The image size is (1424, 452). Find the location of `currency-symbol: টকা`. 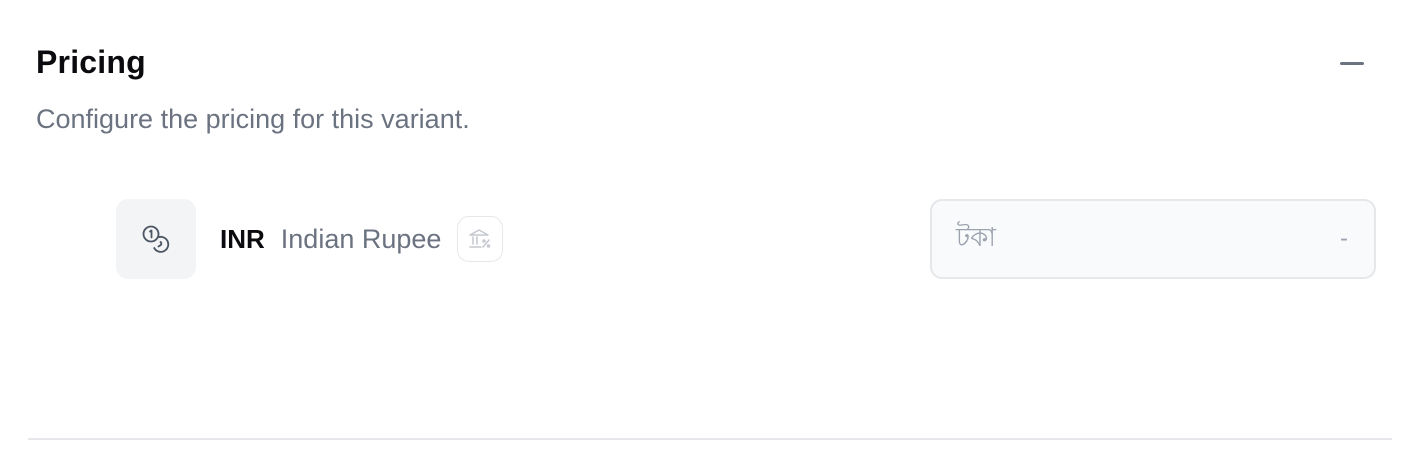

currency-symbol: টকা is located at coordinates (976, 237).